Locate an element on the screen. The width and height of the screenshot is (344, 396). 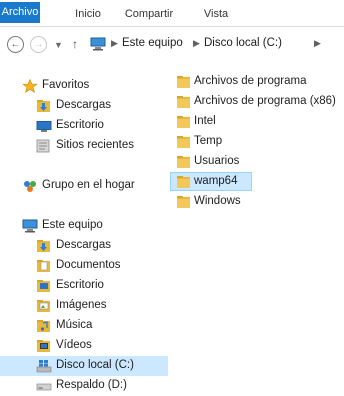
tab-vista: Vista is located at coordinates (216, 14).